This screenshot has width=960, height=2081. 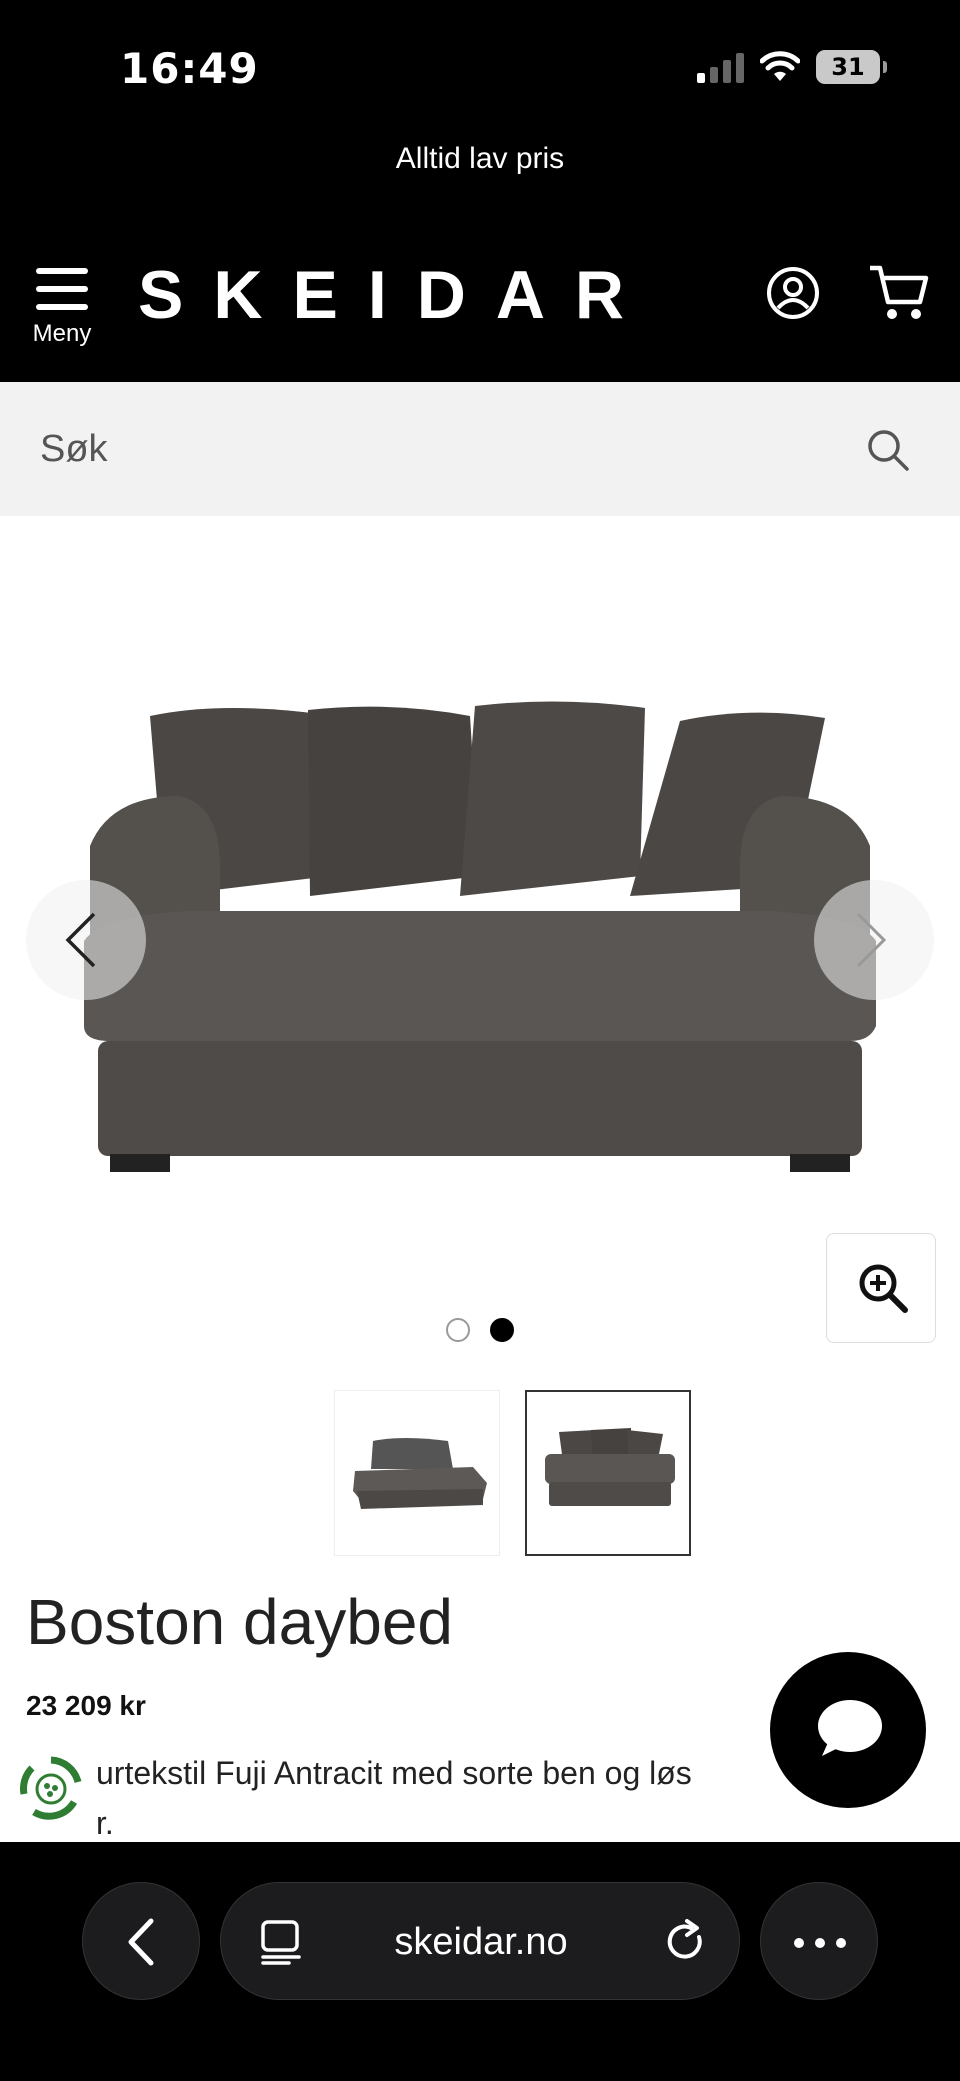 I want to click on recycle-eco-icon, so click(x=51, y=1789).